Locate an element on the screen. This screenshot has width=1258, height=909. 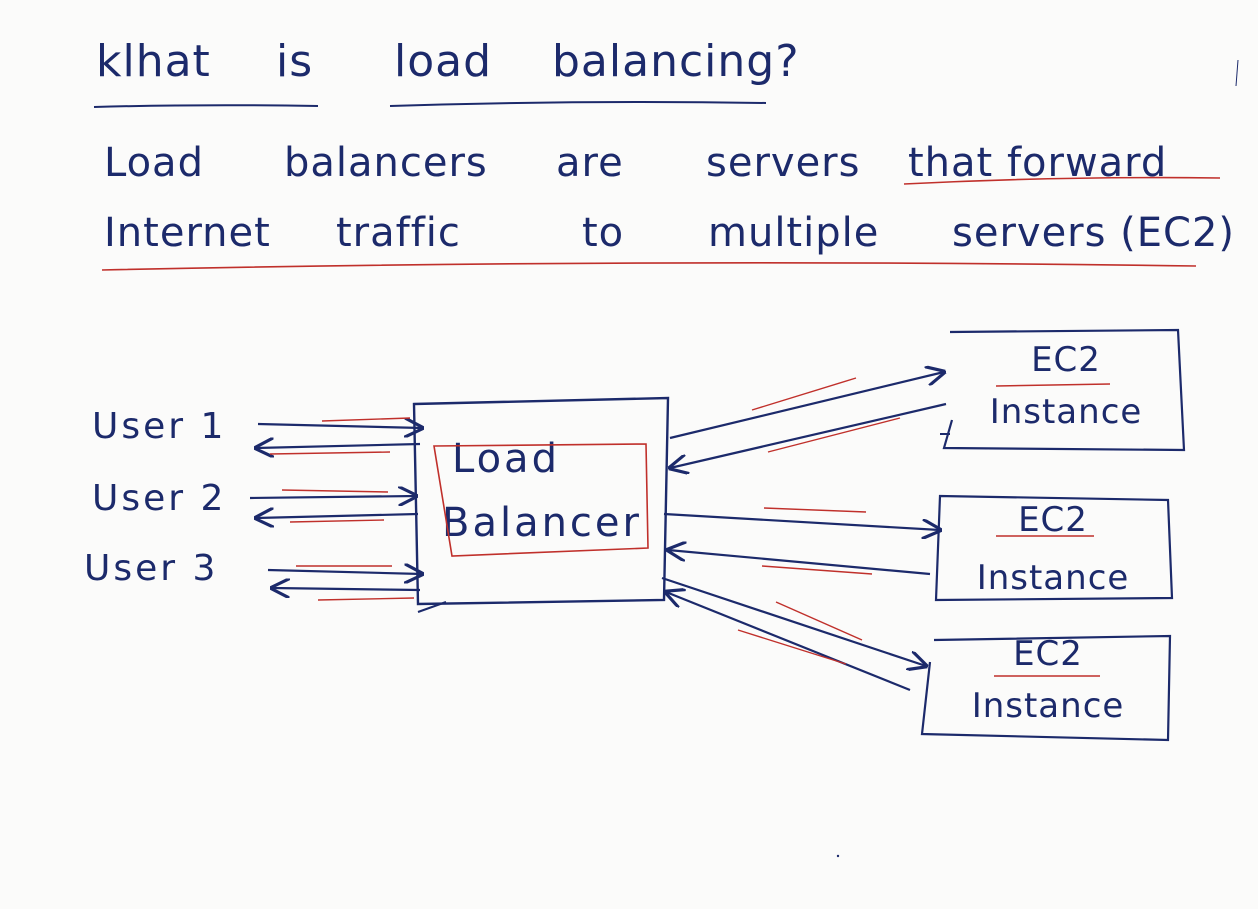
lb-to-ec2-1-arrow is located at coordinates (806, 406).